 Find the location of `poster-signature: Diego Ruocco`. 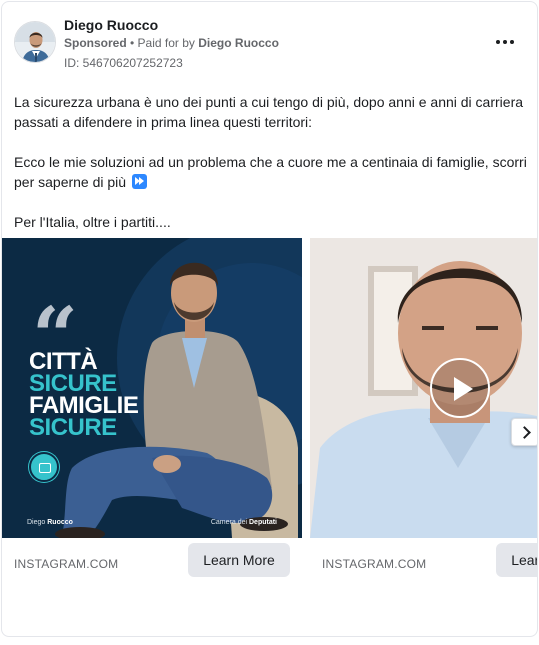

poster-signature: Diego Ruocco is located at coordinates (50, 522).